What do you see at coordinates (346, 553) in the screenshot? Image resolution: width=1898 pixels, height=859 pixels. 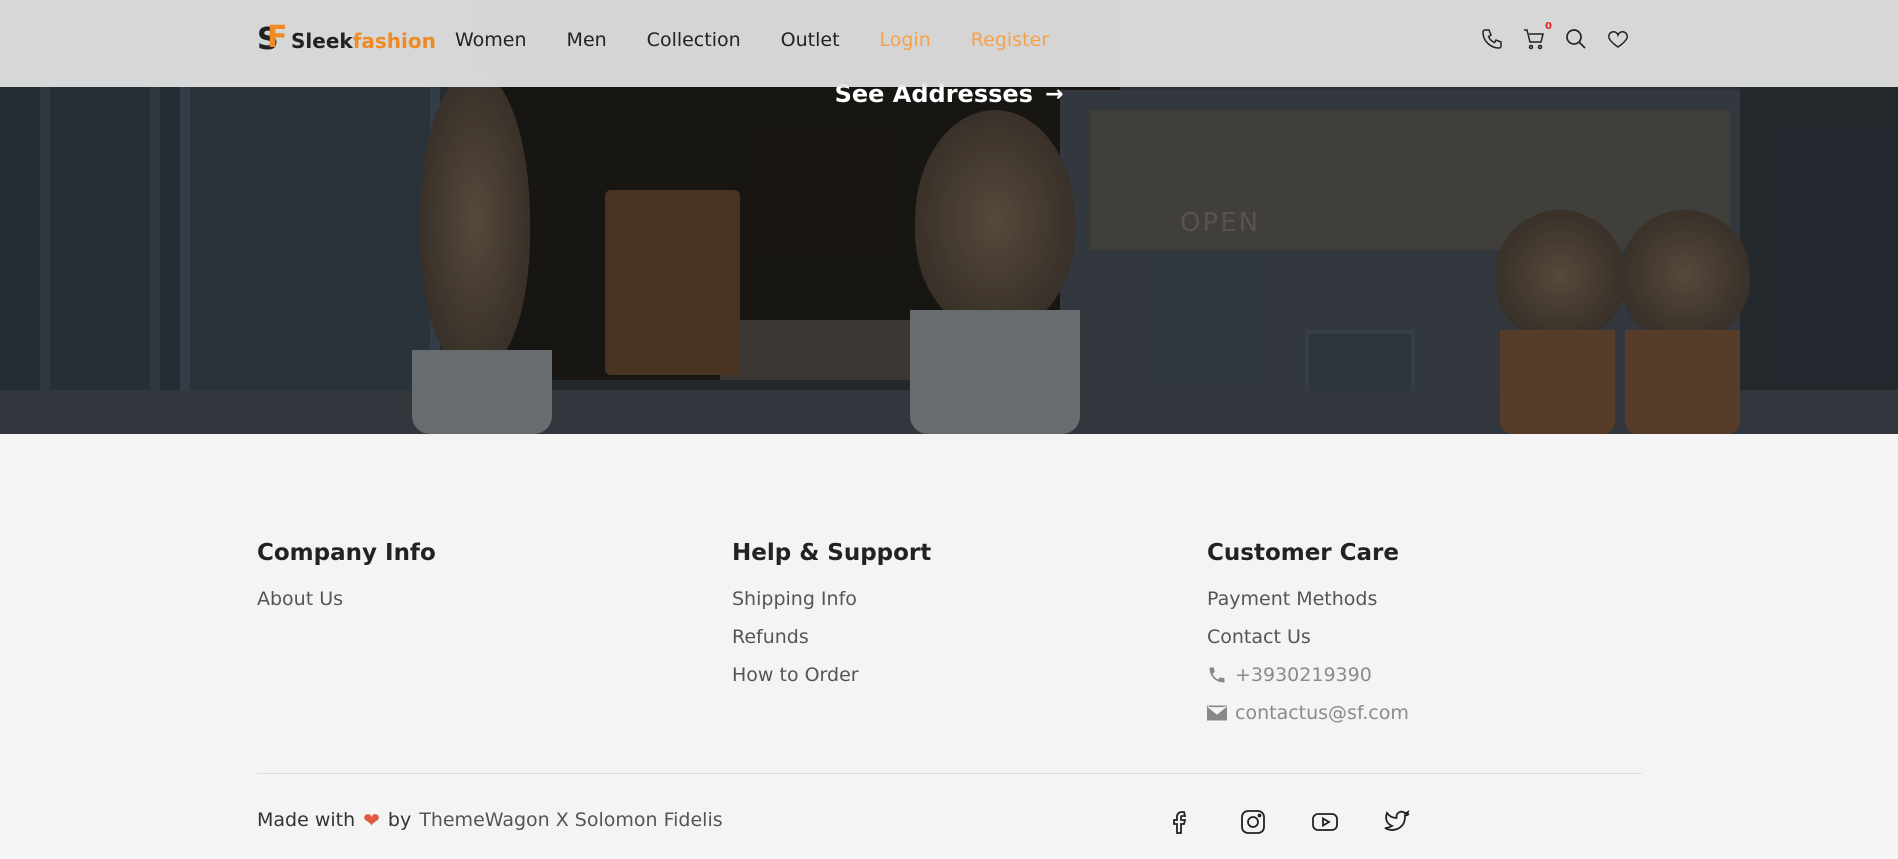 I see `footer-company-title: Company Info` at bounding box center [346, 553].